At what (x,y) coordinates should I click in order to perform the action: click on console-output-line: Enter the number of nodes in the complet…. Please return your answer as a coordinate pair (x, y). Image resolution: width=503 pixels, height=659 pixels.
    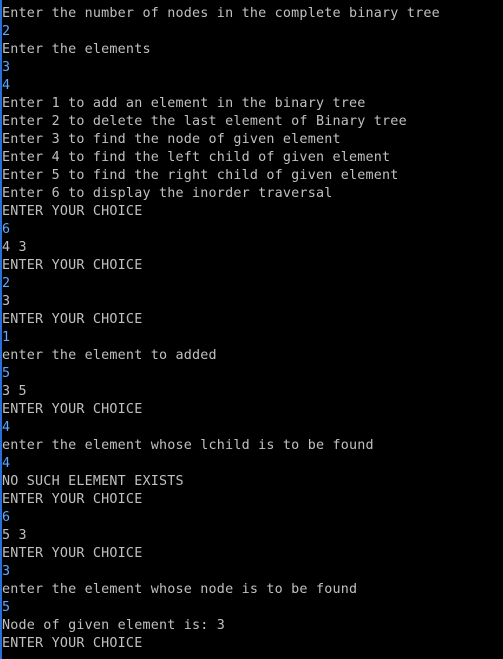
    Looking at the image, I should click on (221, 13).